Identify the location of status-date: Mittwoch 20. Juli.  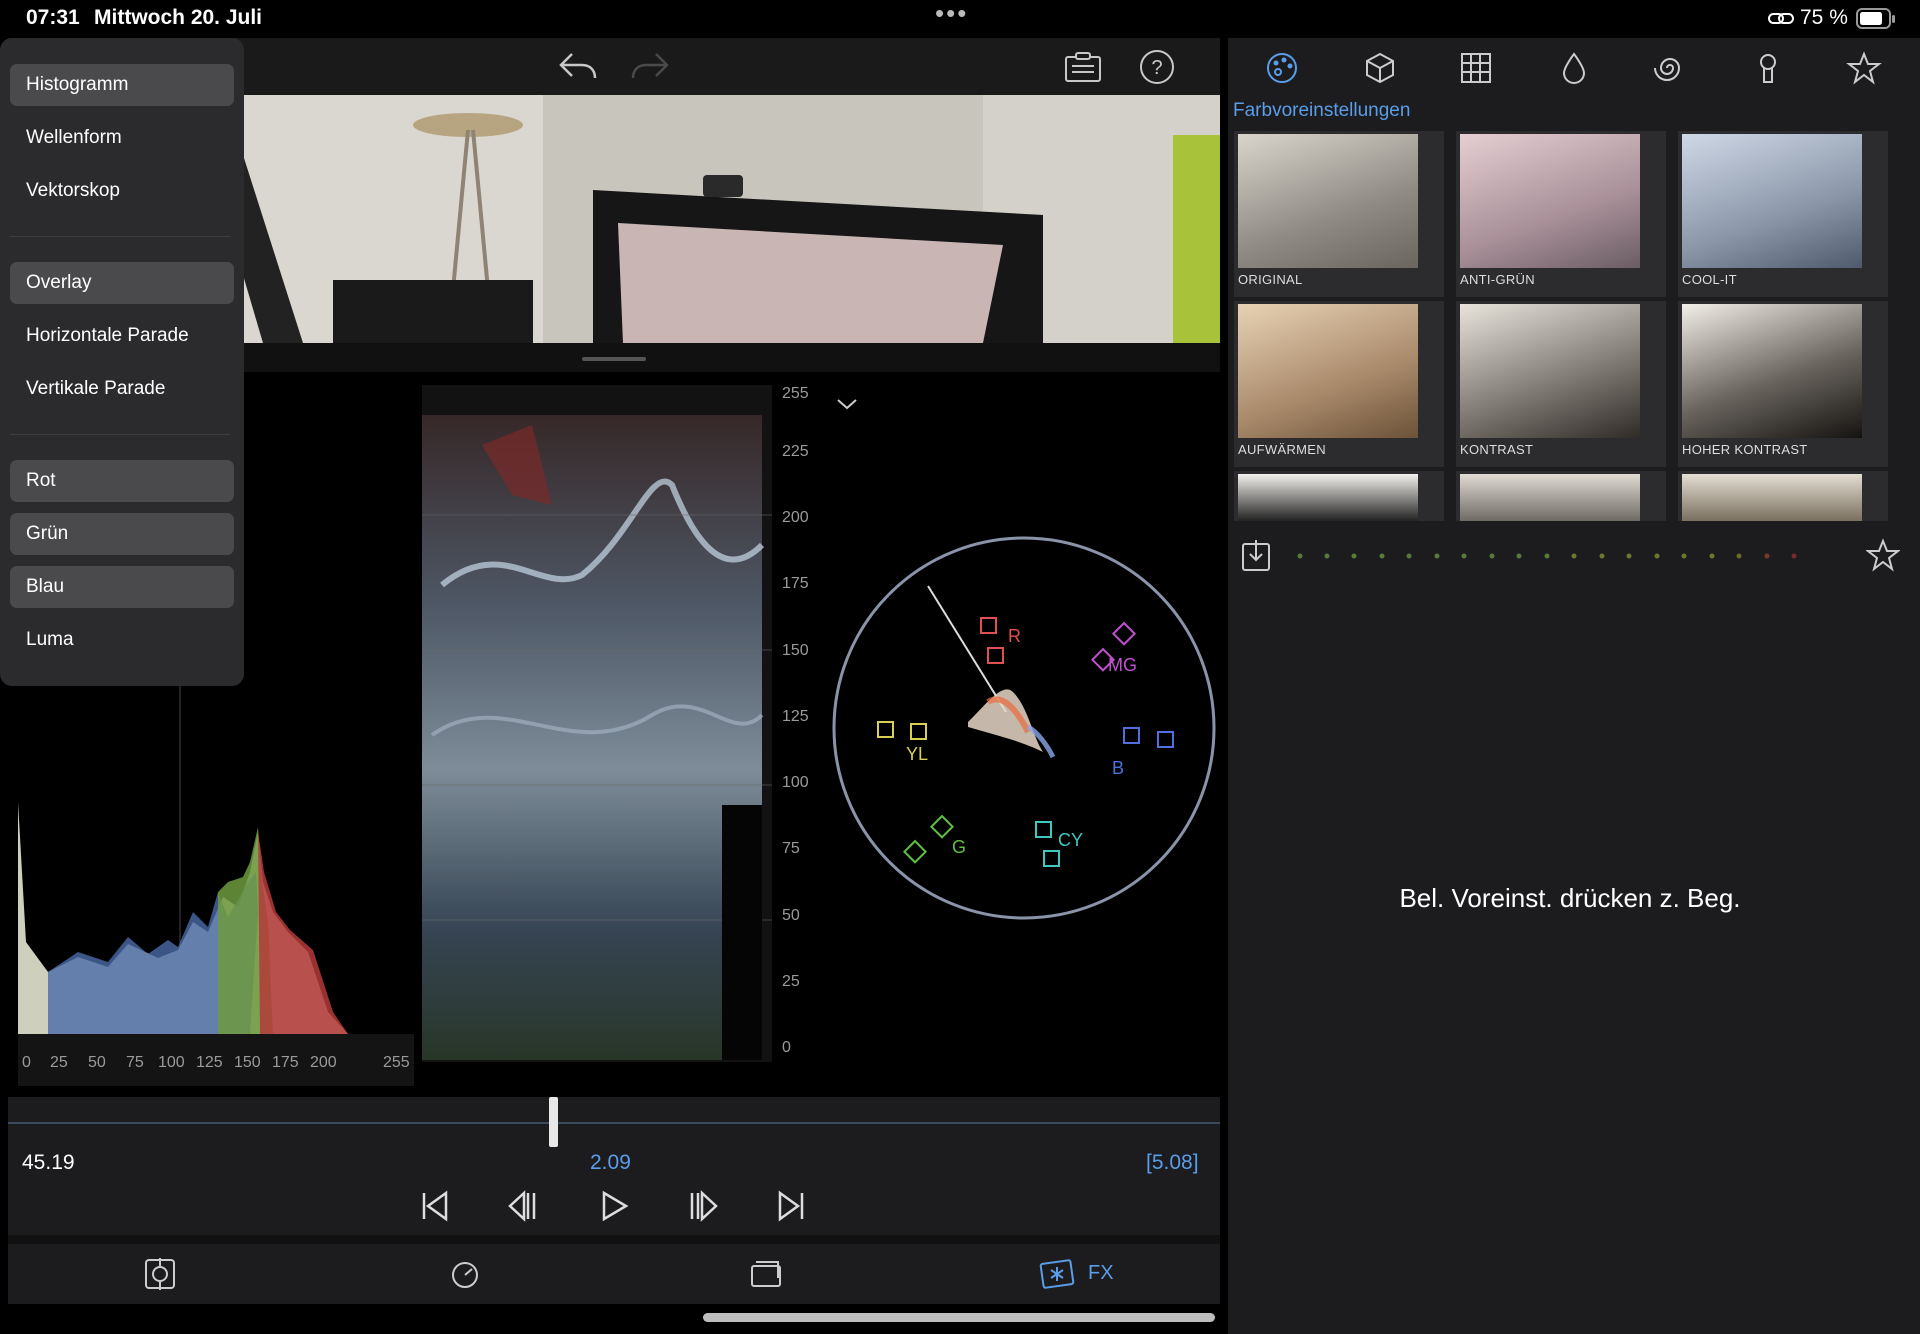
(178, 17).